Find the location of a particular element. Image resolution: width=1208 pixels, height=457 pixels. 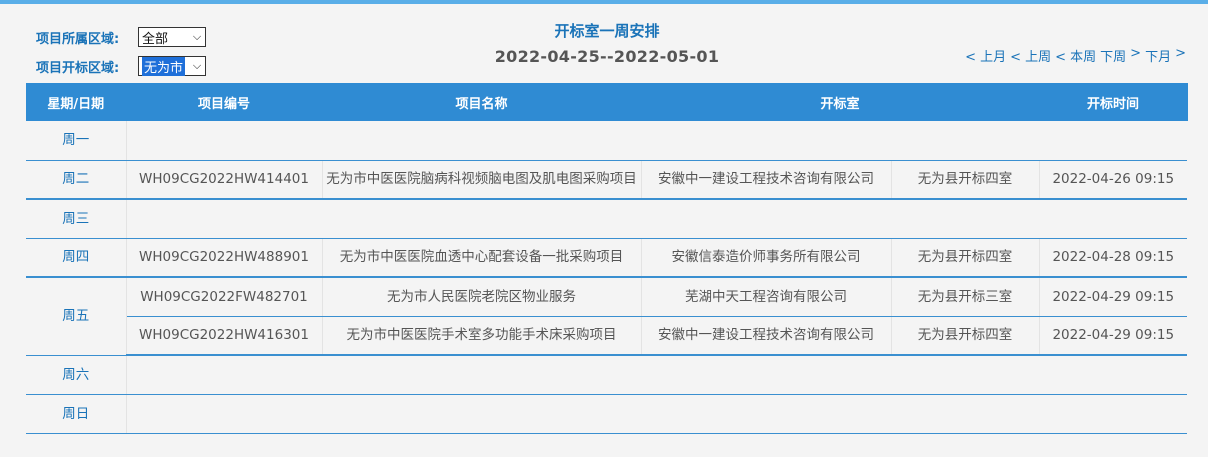

region-select: 全部 ⌵ is located at coordinates (172, 37).